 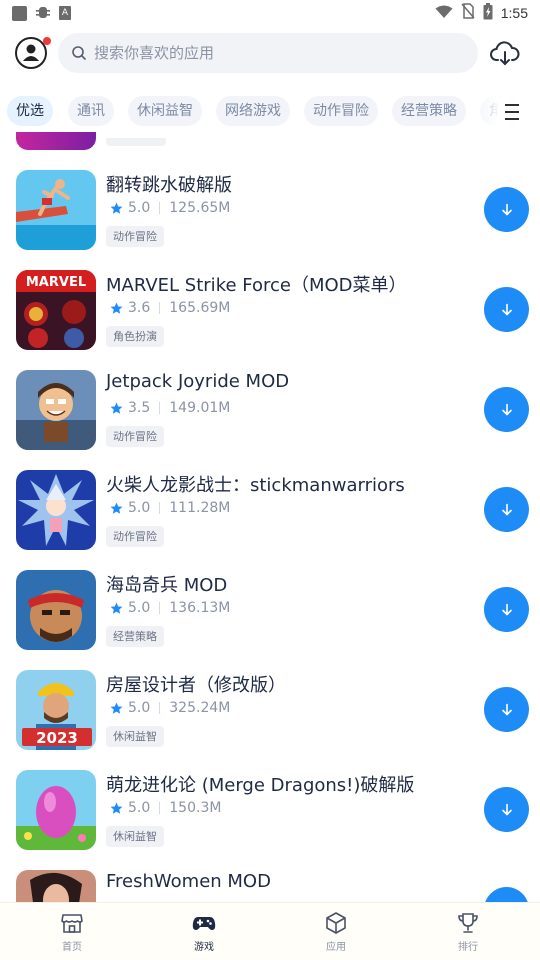 I want to click on category-tag: 角色扮演, so click(x=135, y=336).